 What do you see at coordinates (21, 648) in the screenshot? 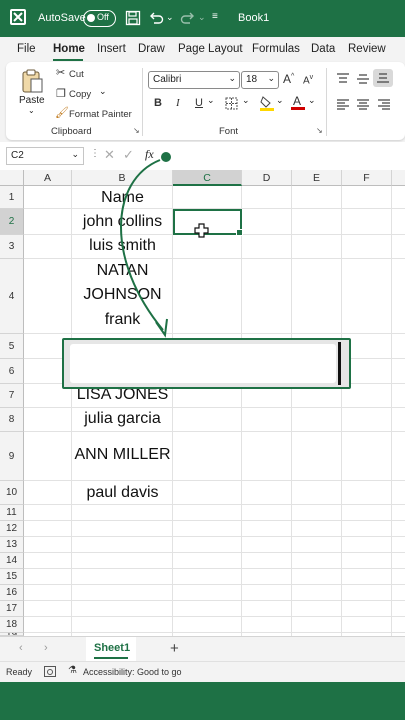
I see `prev-sheet-icon: ‹` at bounding box center [21, 648].